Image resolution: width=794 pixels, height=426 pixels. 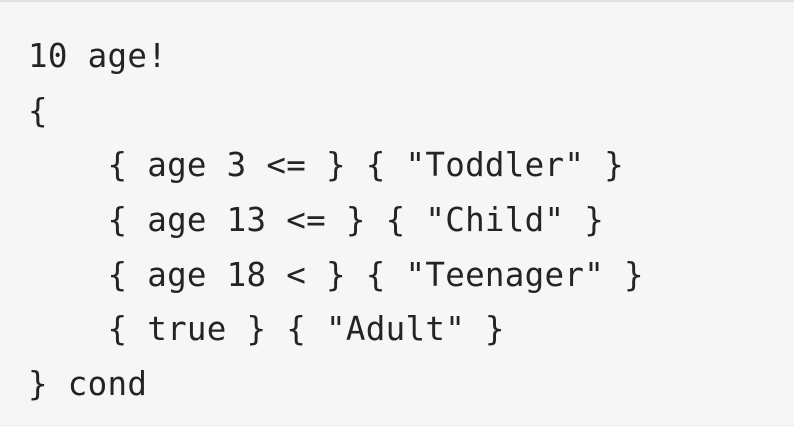 What do you see at coordinates (266, 329) in the screenshot?
I see `code-line: { true } { "Adult" }` at bounding box center [266, 329].